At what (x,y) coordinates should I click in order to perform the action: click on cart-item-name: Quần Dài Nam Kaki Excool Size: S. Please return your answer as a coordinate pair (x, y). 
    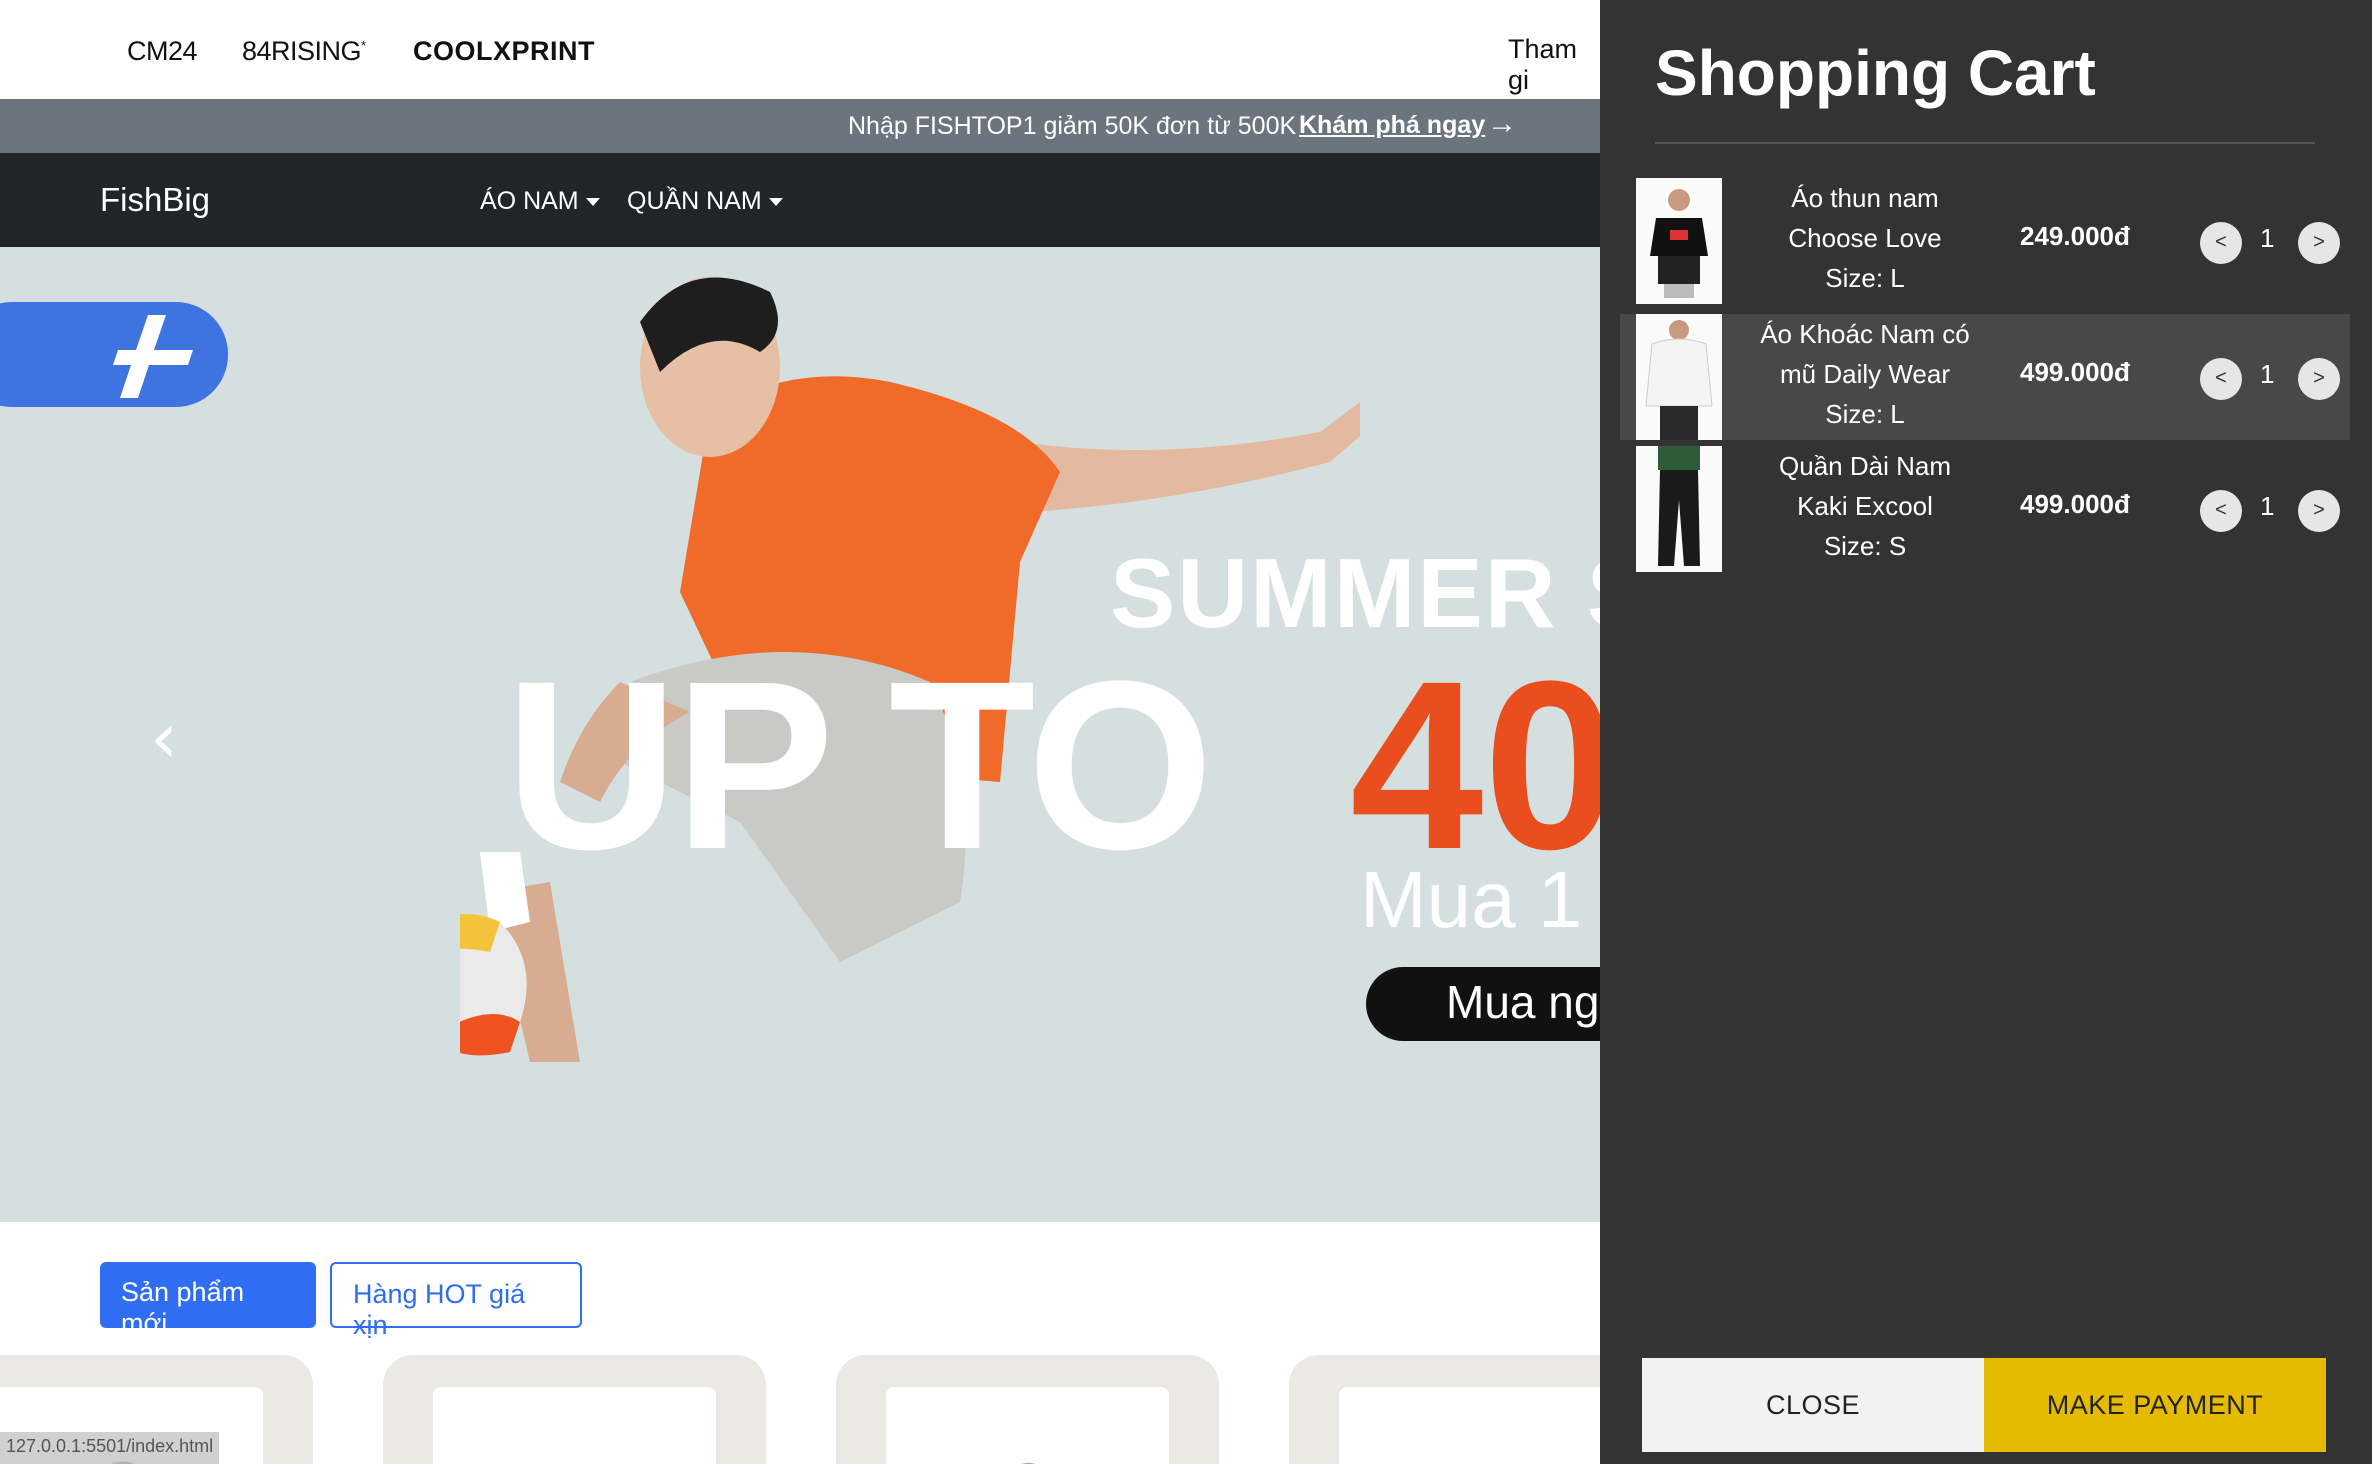
    Looking at the image, I should click on (1865, 506).